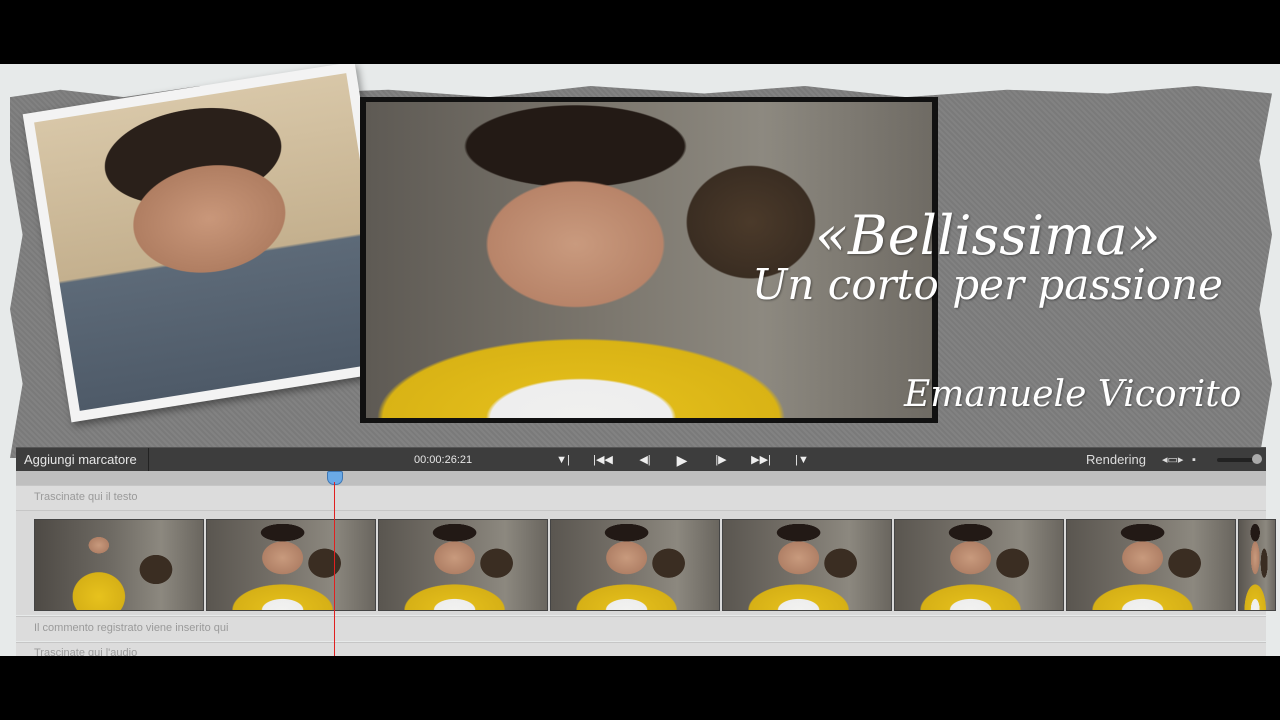 The image size is (1280, 720). Describe the element at coordinates (335, 478) in the screenshot. I see `playhead-handle` at that location.